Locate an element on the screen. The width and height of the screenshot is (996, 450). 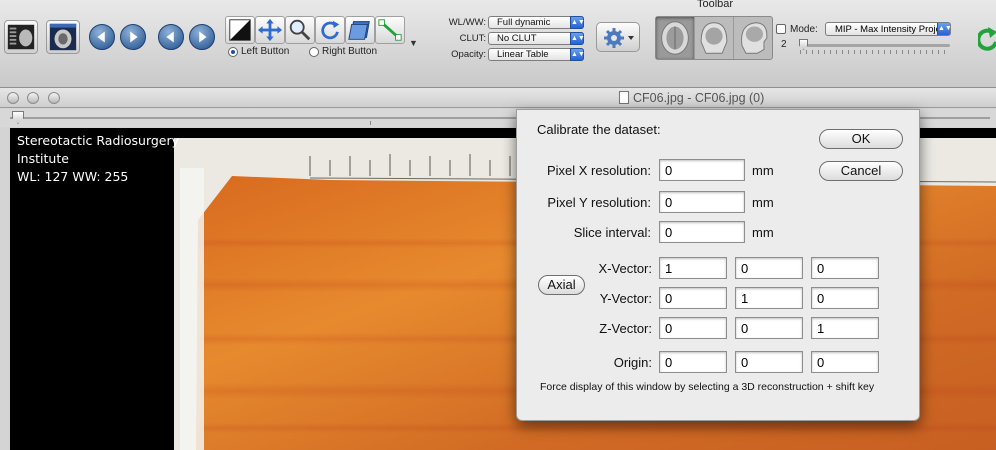
slice-interval-field is located at coordinates (702, 232).